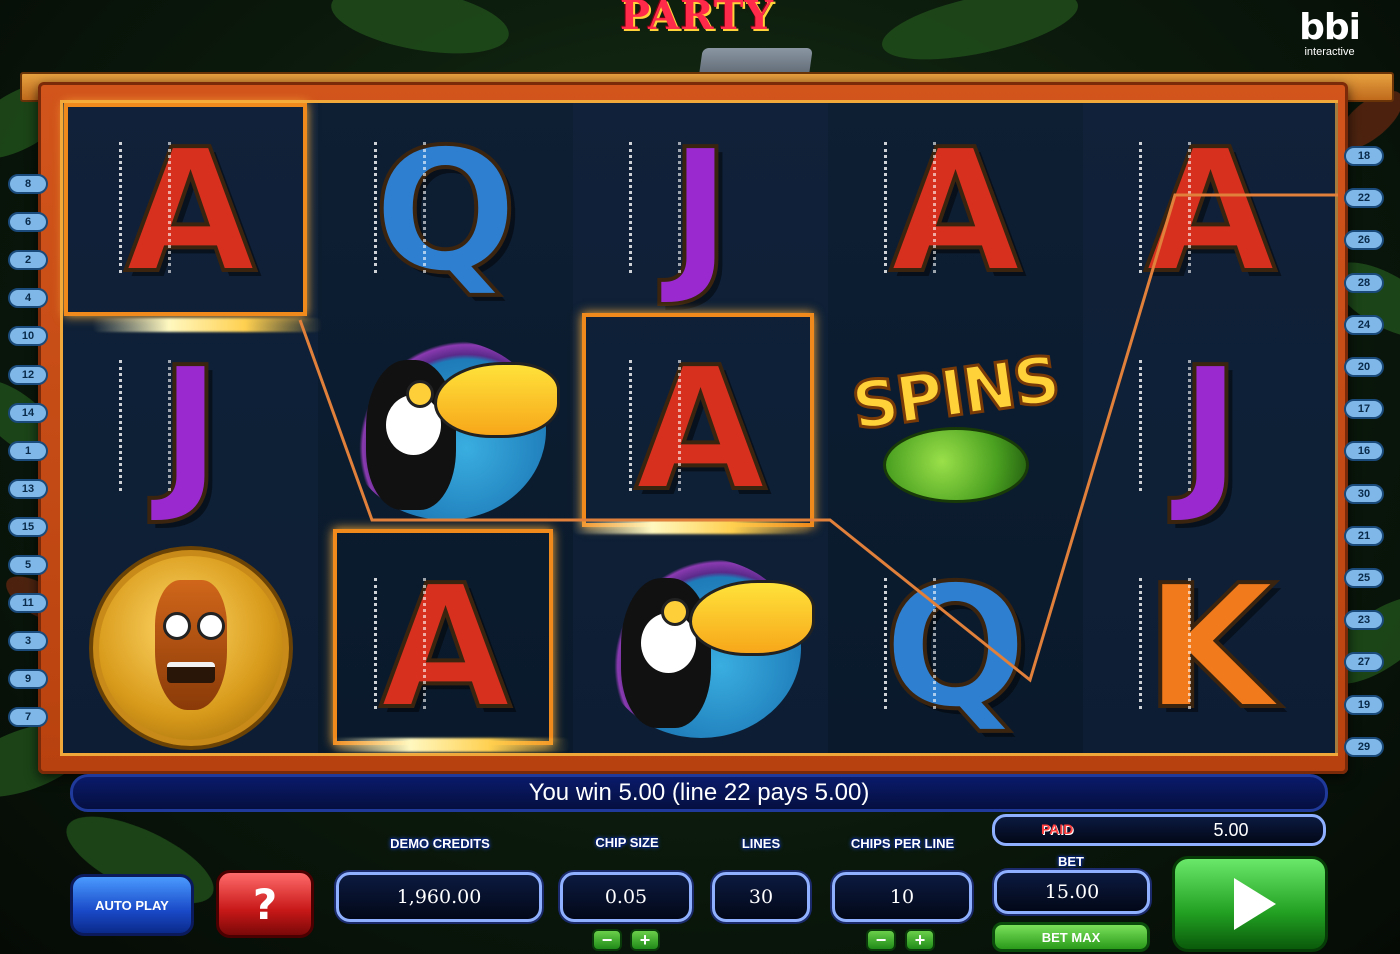 The image size is (1400, 954). I want to click on chip-size-decrease-button: −, so click(607, 940).